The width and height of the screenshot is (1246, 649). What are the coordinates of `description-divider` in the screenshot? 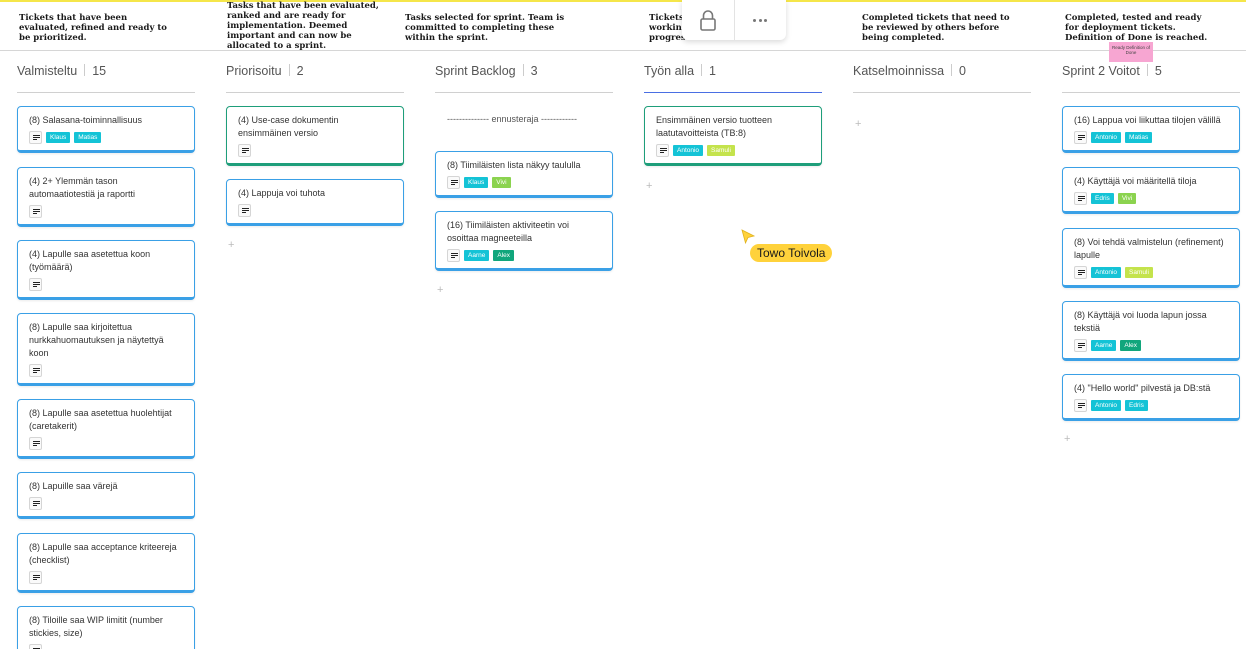 It's located at (623, 50).